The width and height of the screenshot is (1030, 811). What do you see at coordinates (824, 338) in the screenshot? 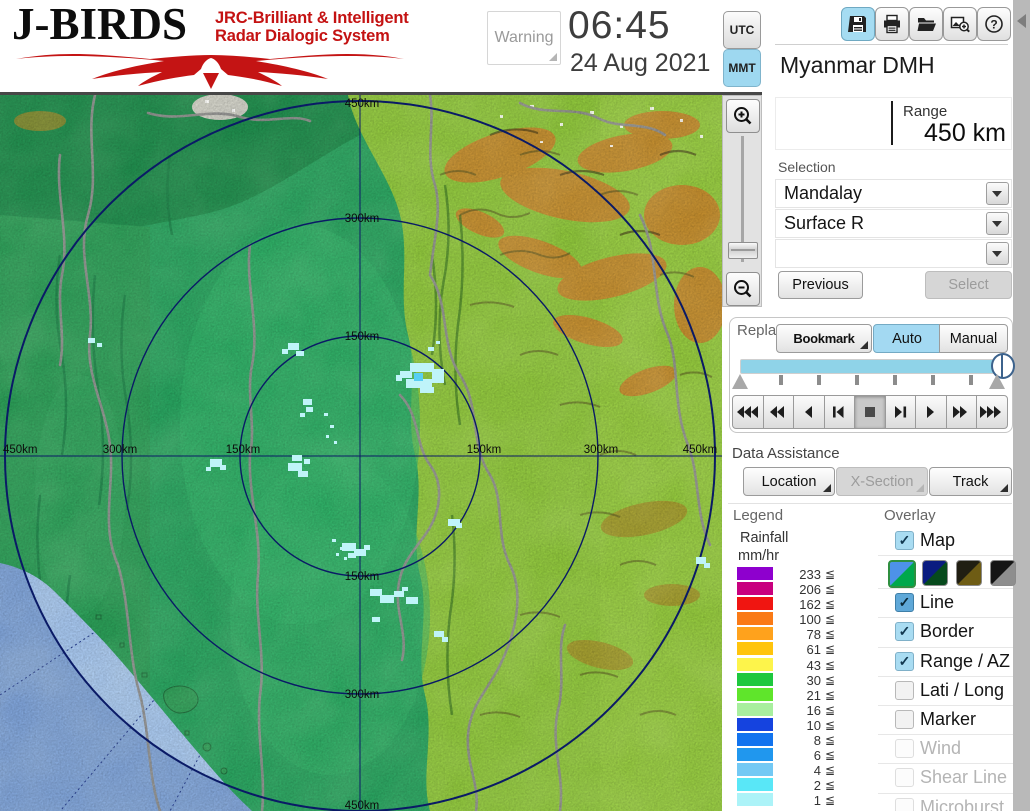
I see `bookmark-button: Bookmark` at bounding box center [824, 338].